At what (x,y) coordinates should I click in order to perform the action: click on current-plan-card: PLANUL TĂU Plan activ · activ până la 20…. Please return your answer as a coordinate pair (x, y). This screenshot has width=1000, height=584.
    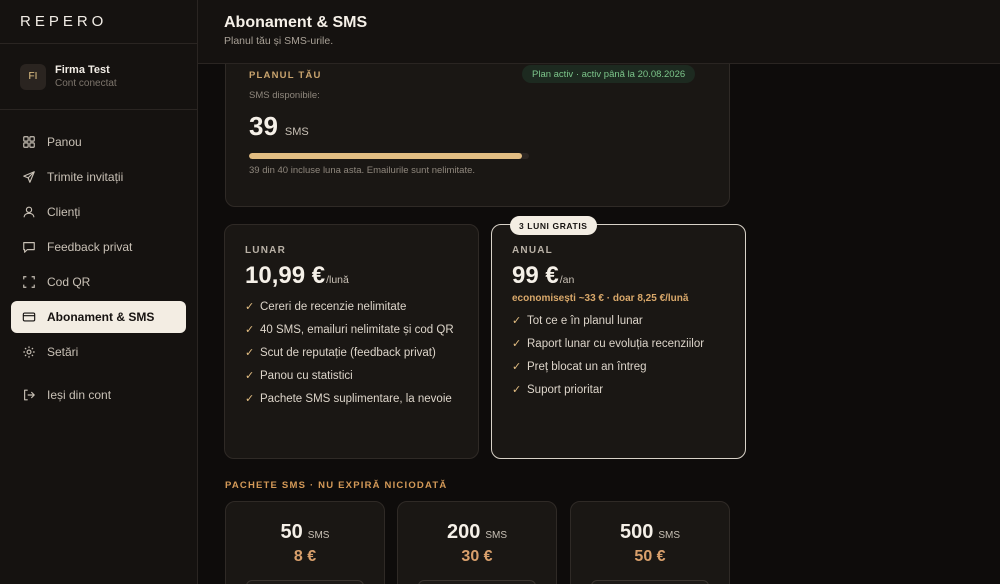
    Looking at the image, I should click on (477, 135).